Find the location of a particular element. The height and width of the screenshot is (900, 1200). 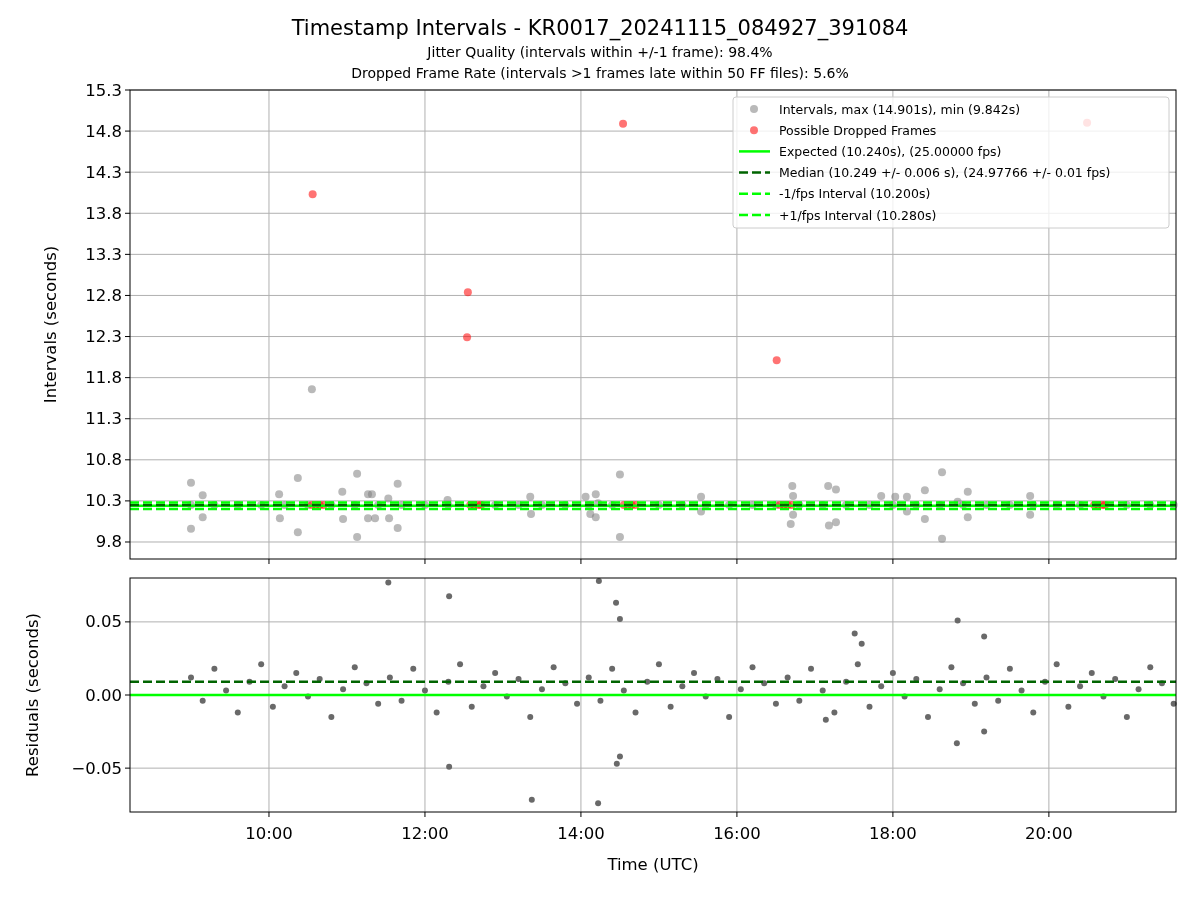

chart-subtitle: Jitter Quality (intervals within +/-1 frame): 98.4% is located at coordinates (600, 52).